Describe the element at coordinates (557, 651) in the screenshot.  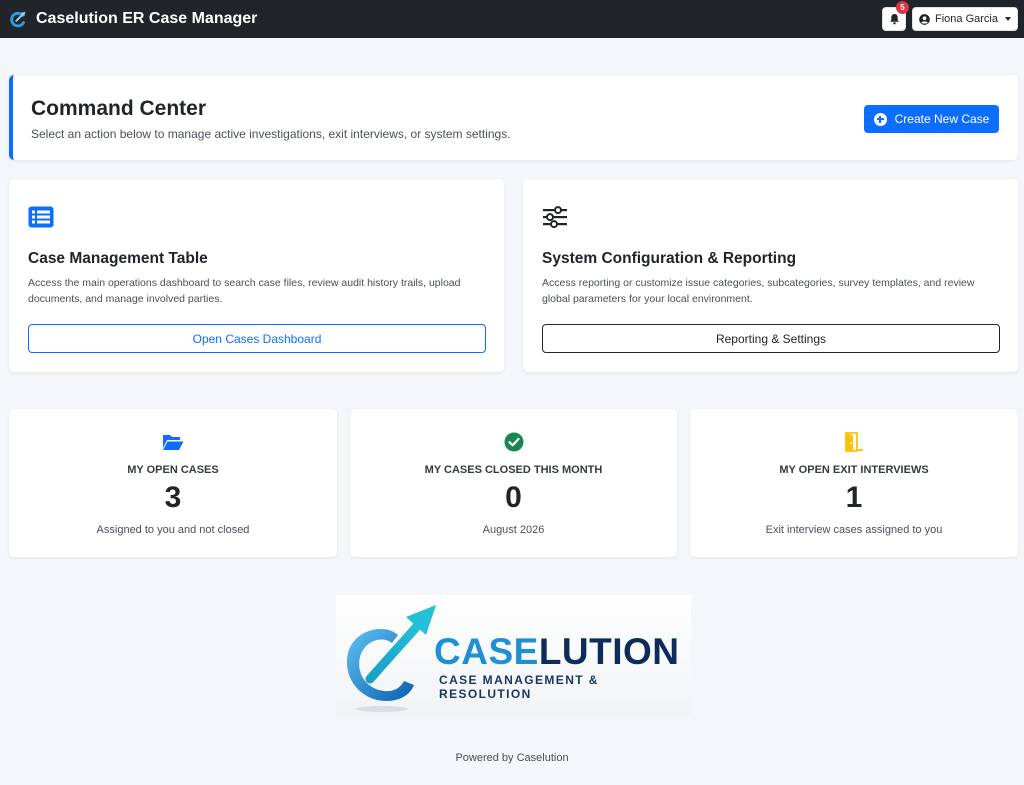
I see `logo-wordmark: CASELUTION` at that location.